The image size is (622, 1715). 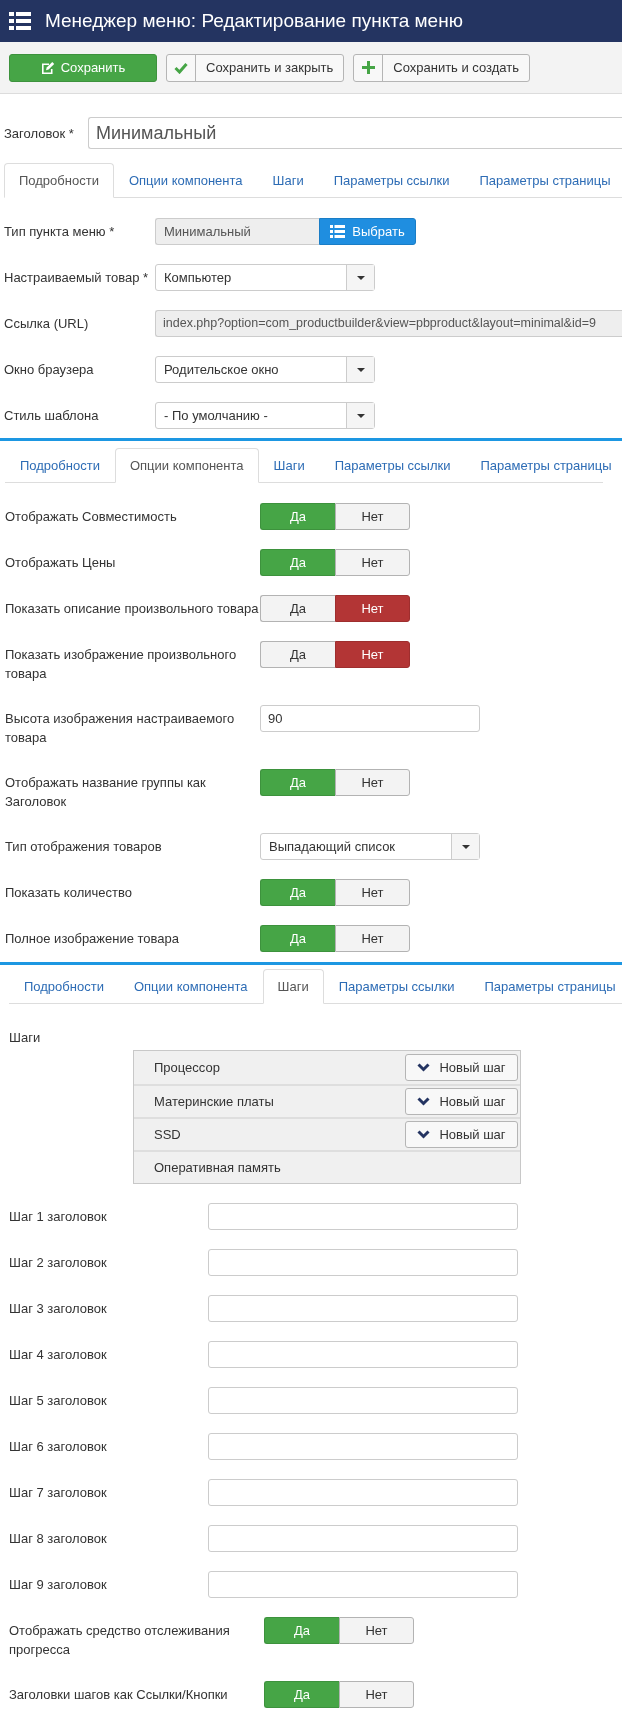 What do you see at coordinates (237, 231) in the screenshot?
I see `readonly-field: Минимальный` at bounding box center [237, 231].